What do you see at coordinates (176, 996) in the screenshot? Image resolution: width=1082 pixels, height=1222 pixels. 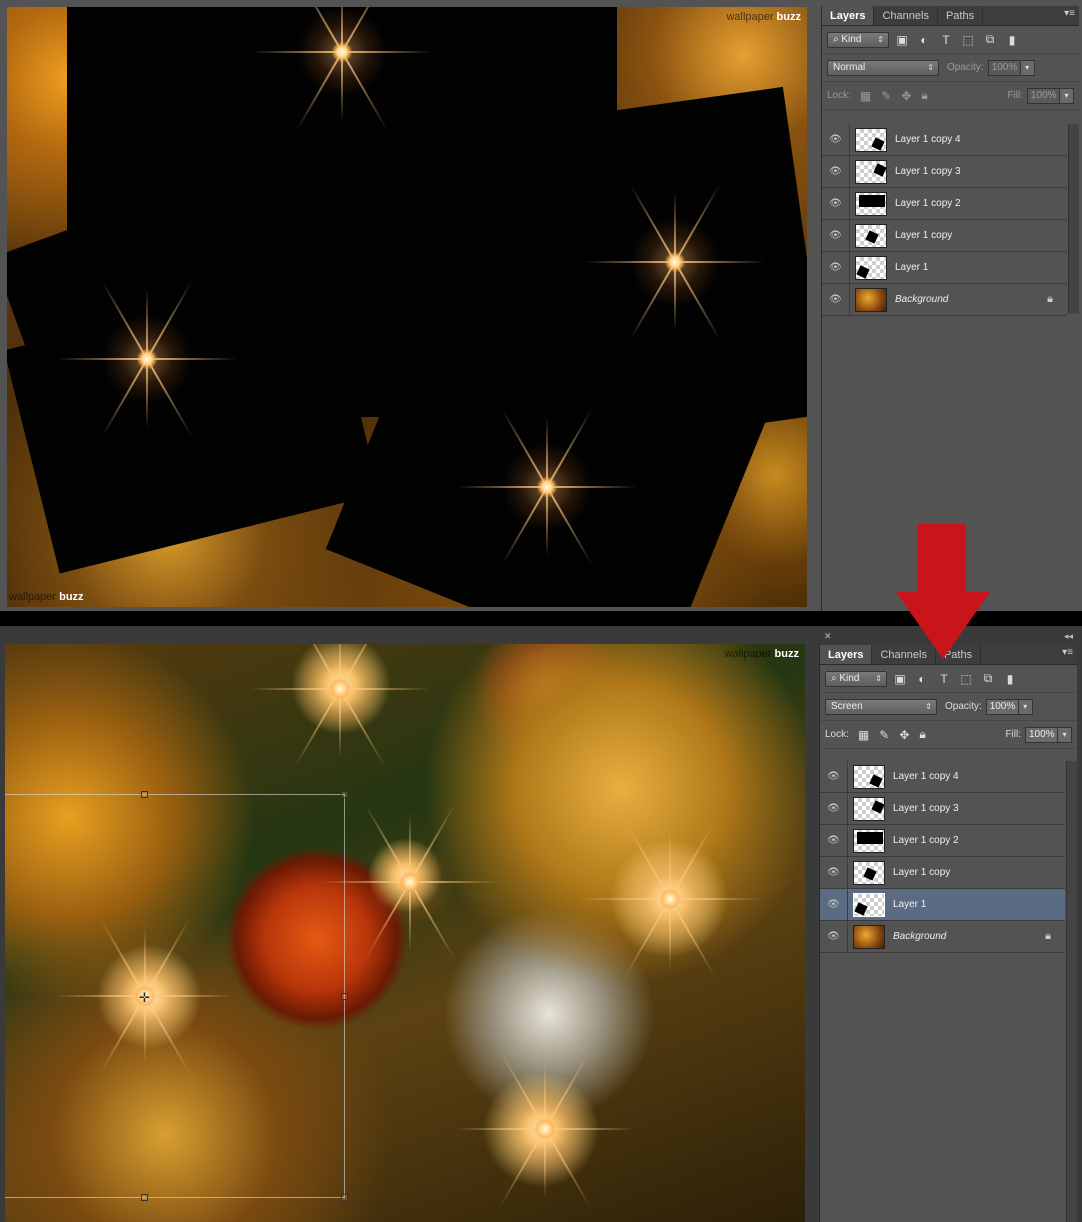 I see `transform-bounding-box: ✛` at bounding box center [176, 996].